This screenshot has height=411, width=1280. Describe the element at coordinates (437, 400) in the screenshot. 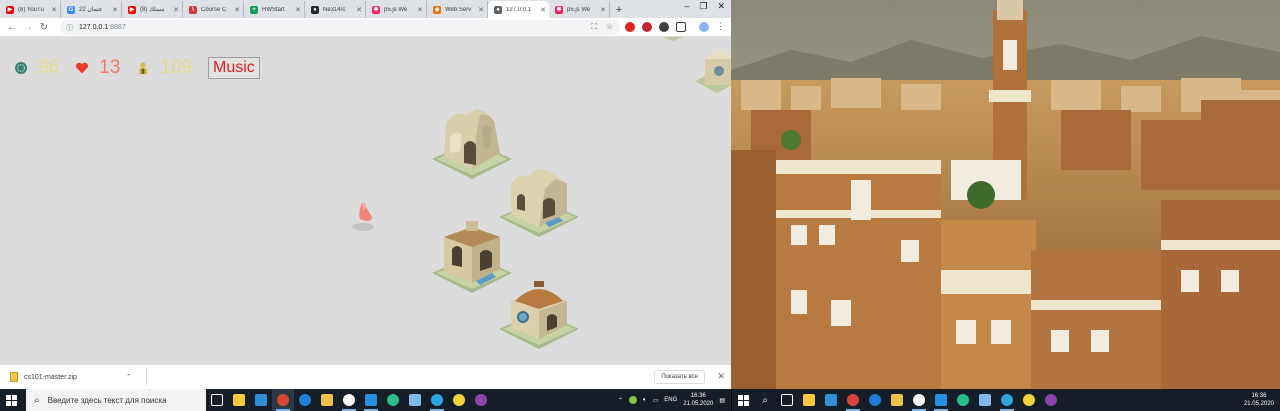

I see `telegram-icon` at that location.